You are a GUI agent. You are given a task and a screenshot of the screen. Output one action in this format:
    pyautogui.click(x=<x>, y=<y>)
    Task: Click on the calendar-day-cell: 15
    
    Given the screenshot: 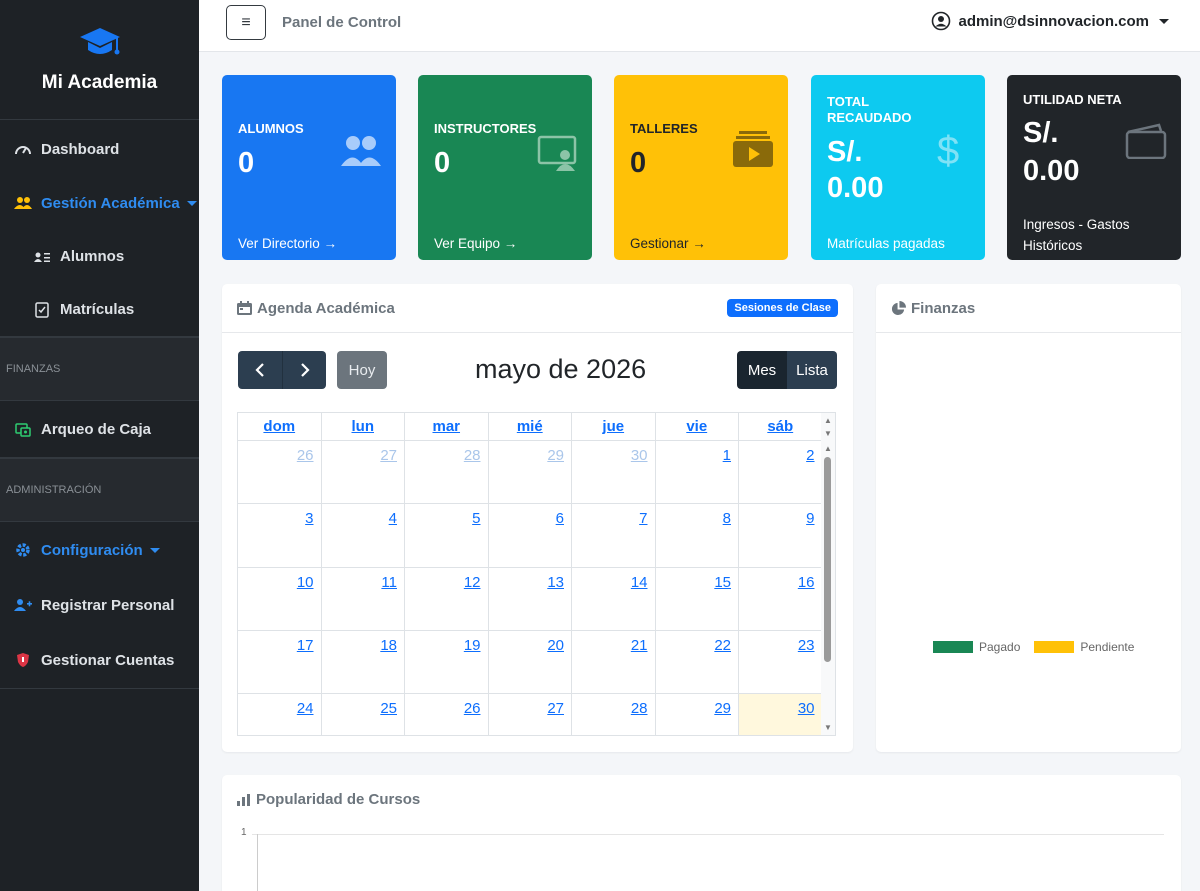 What is the action you would take?
    pyautogui.click(x=697, y=598)
    